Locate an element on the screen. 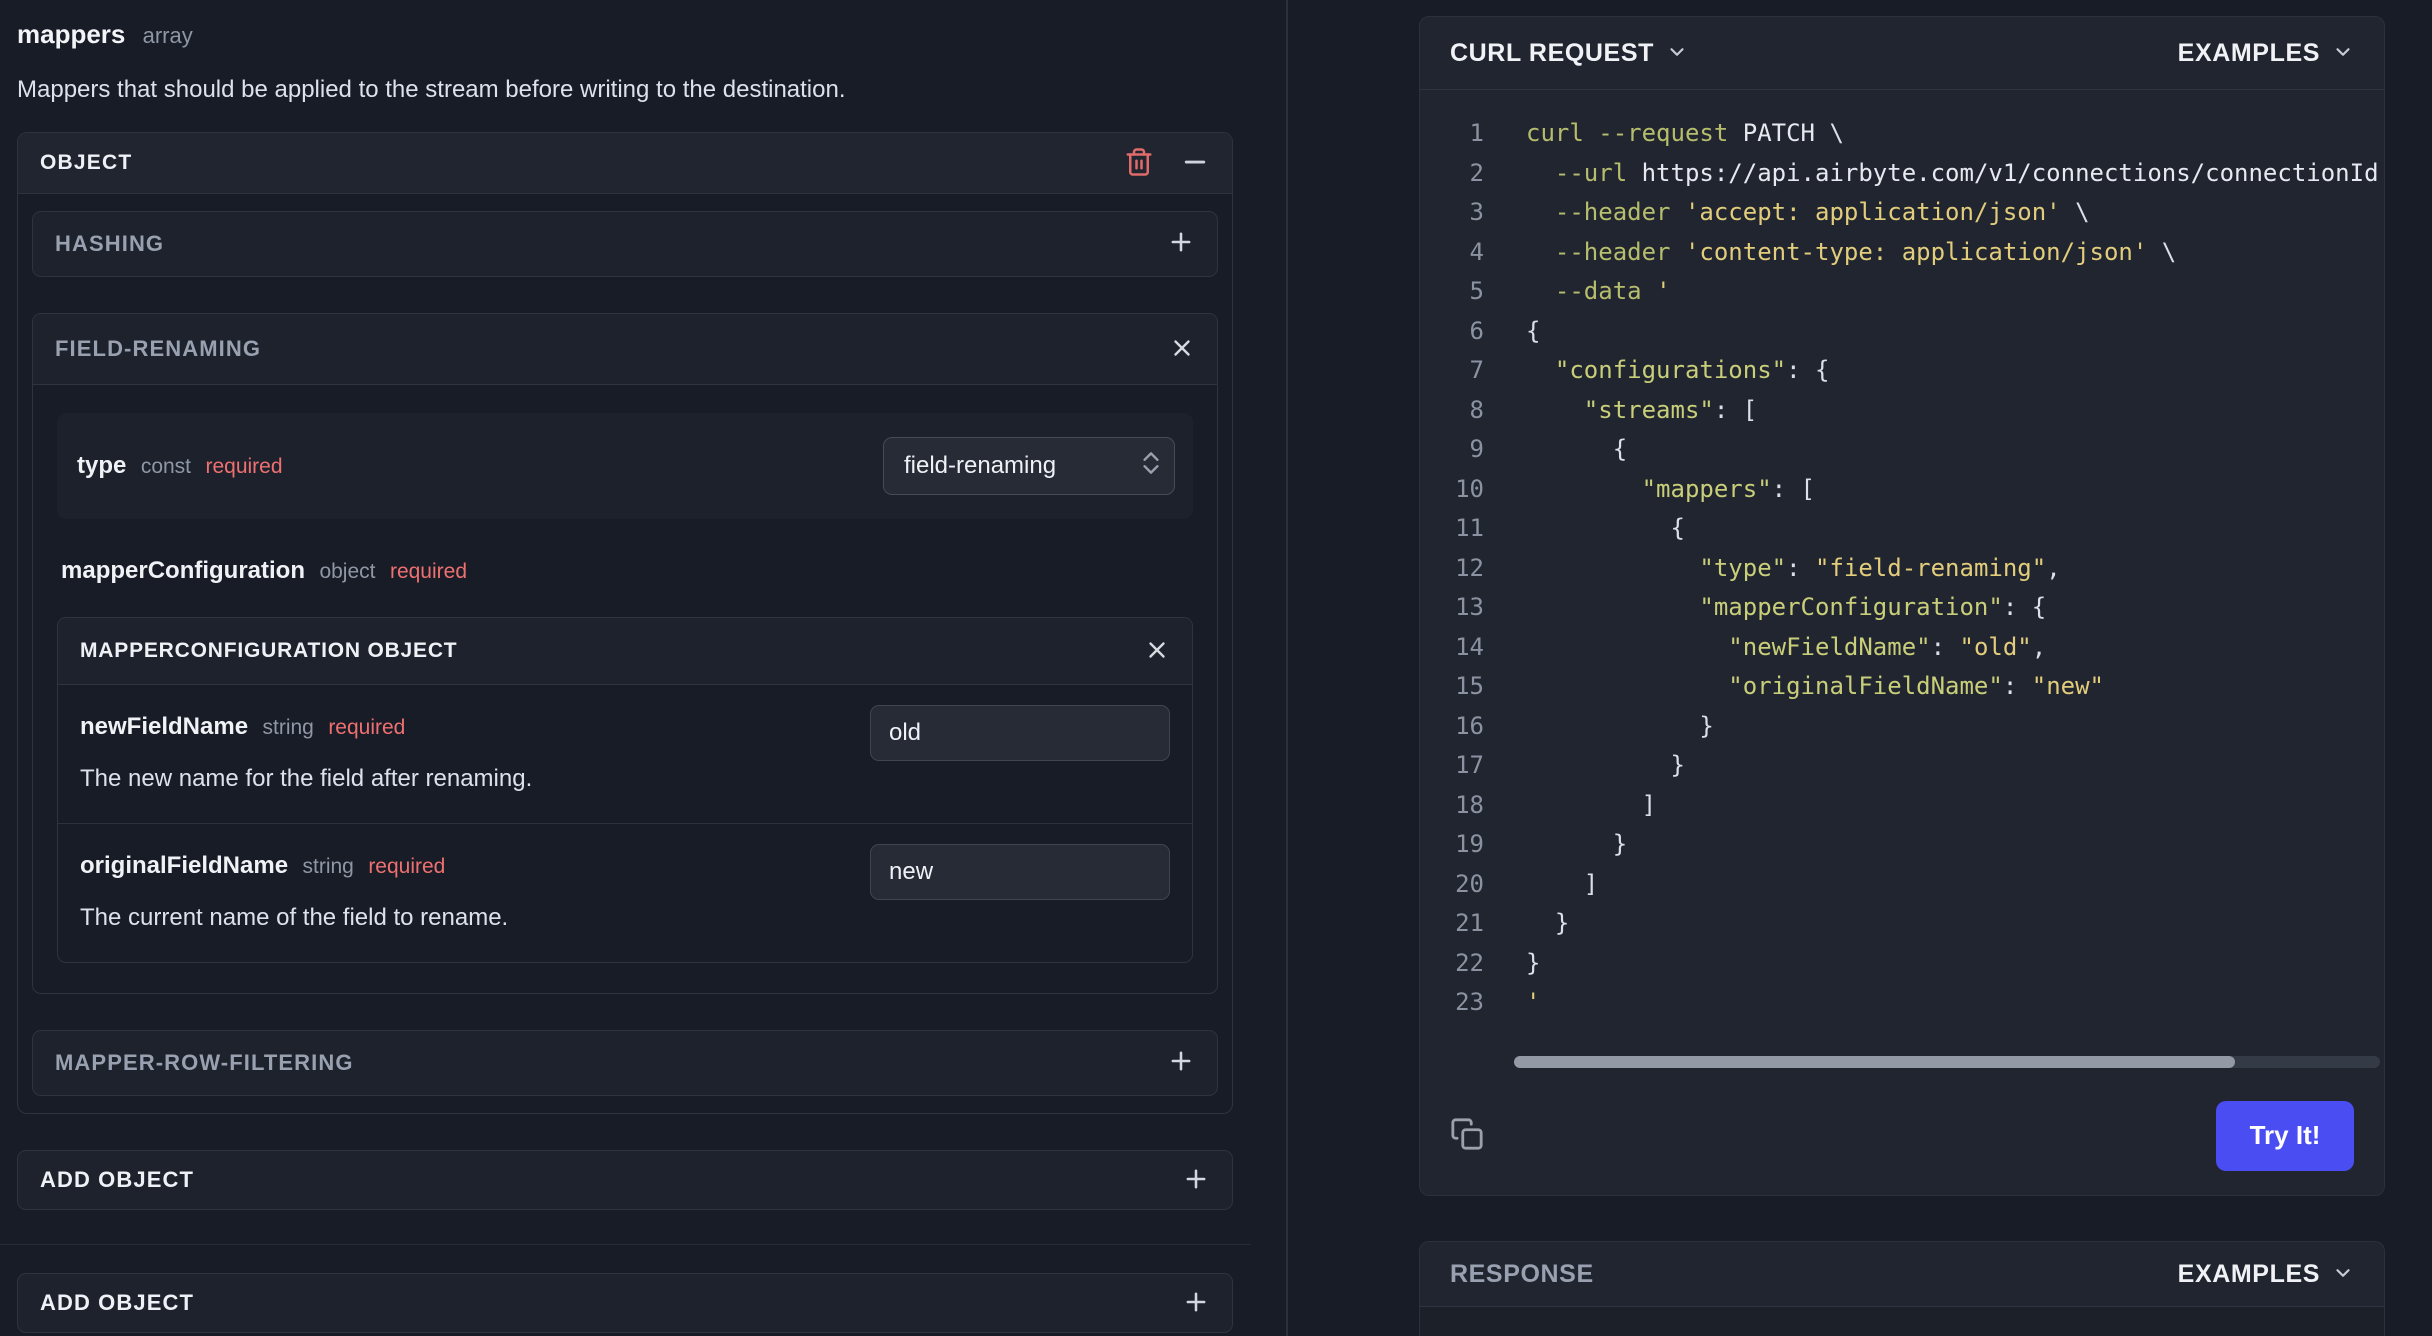  code-line: 1 curl --request PATCH \ is located at coordinates (1902, 134).